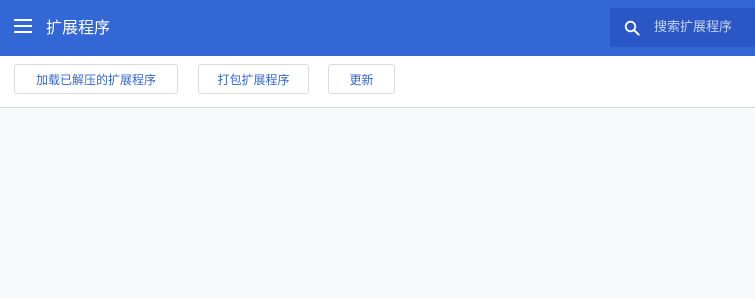  I want to click on menu-button, so click(24, 28).